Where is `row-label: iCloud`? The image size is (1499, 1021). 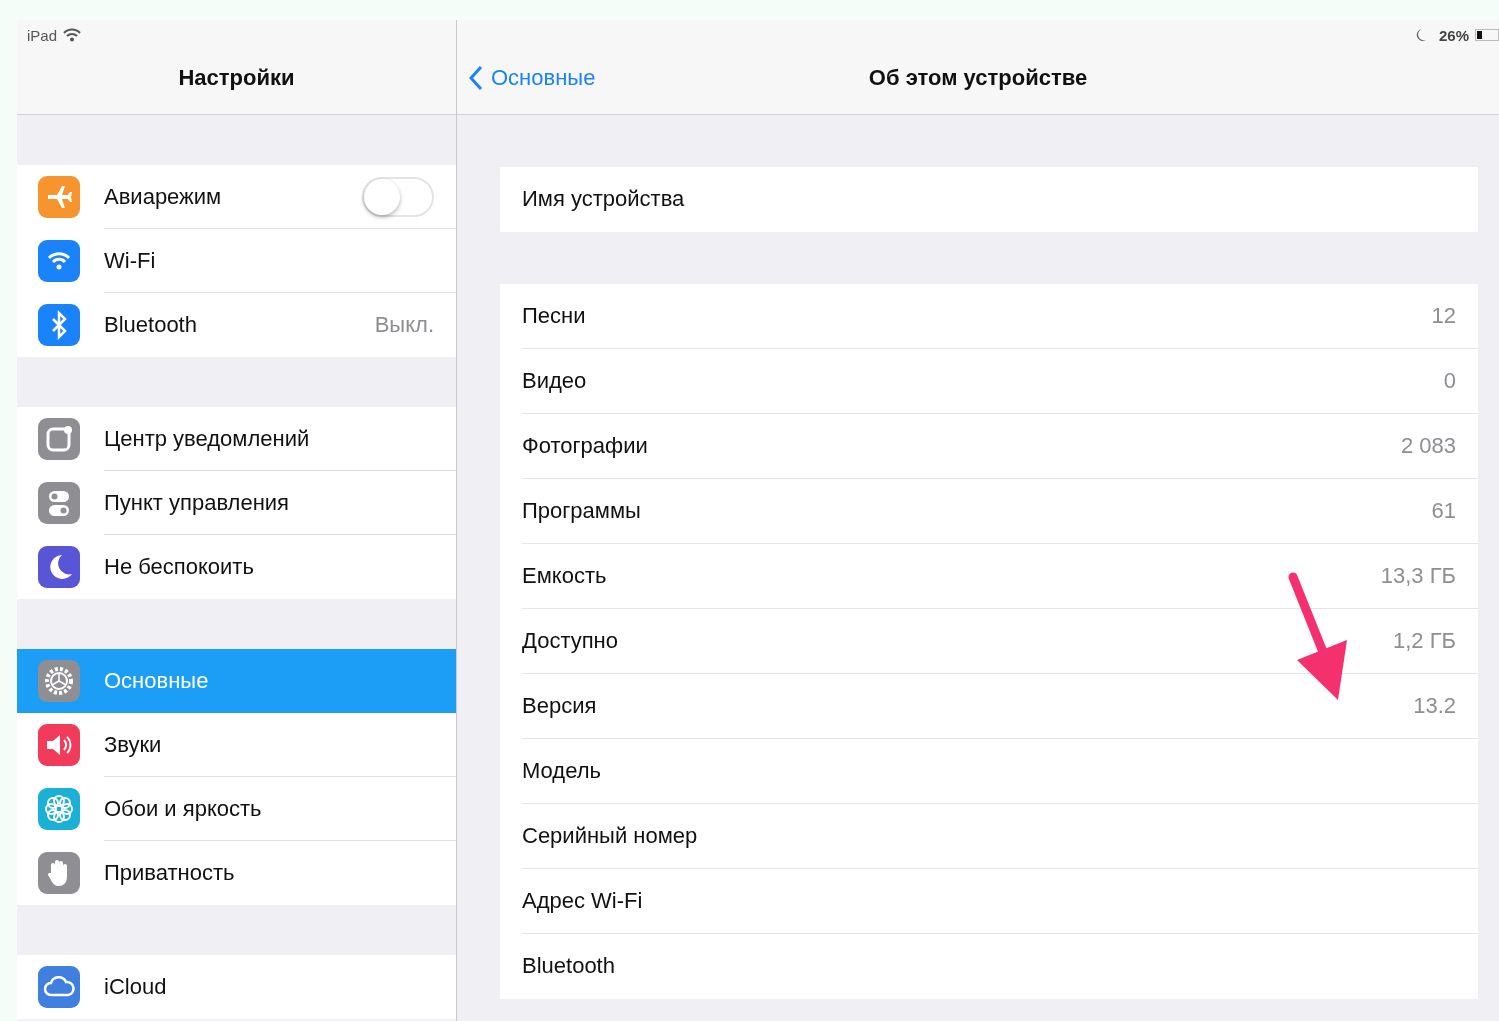 row-label: iCloud is located at coordinates (136, 986).